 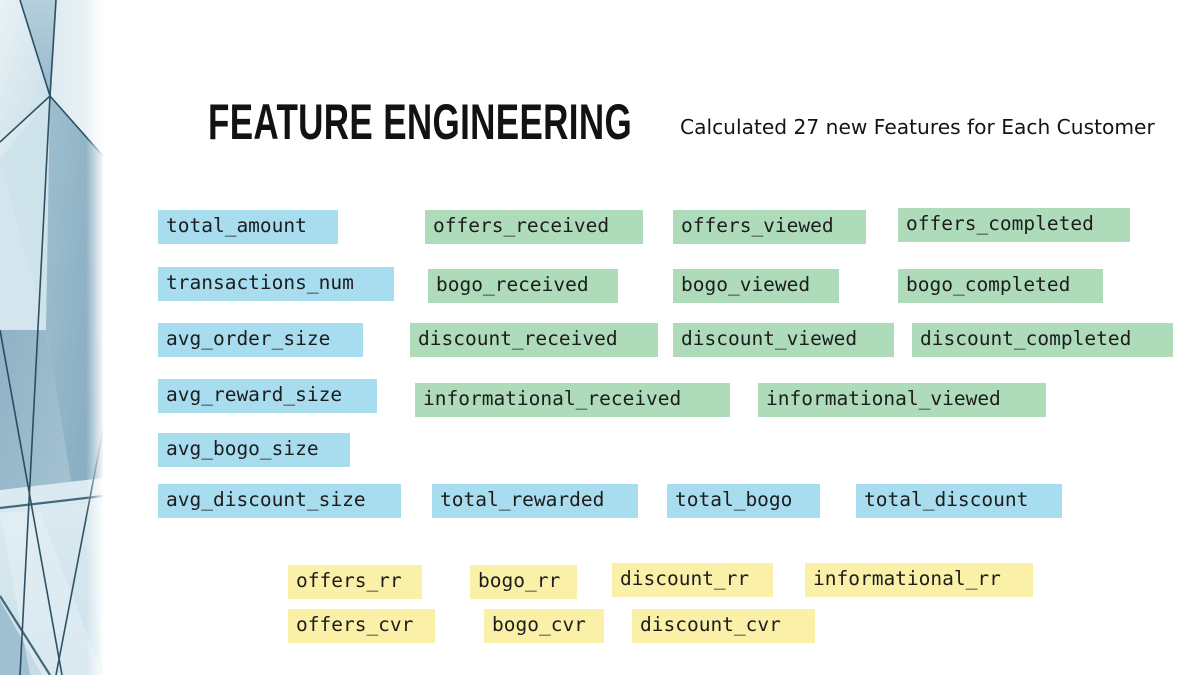 What do you see at coordinates (94, 337) in the screenshot?
I see `image-fade-overlay` at bounding box center [94, 337].